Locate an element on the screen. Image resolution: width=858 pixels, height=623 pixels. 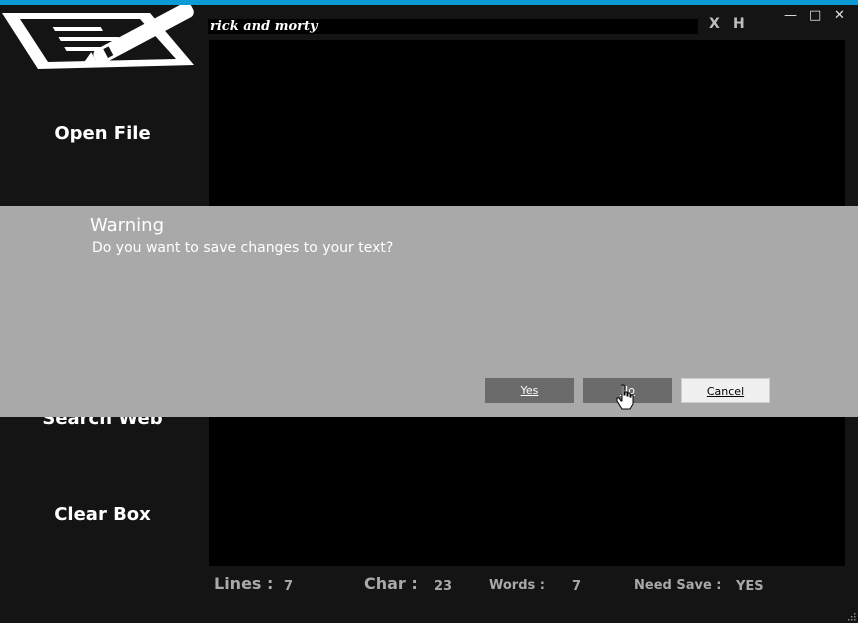
words-value: 7 is located at coordinates (577, 586).